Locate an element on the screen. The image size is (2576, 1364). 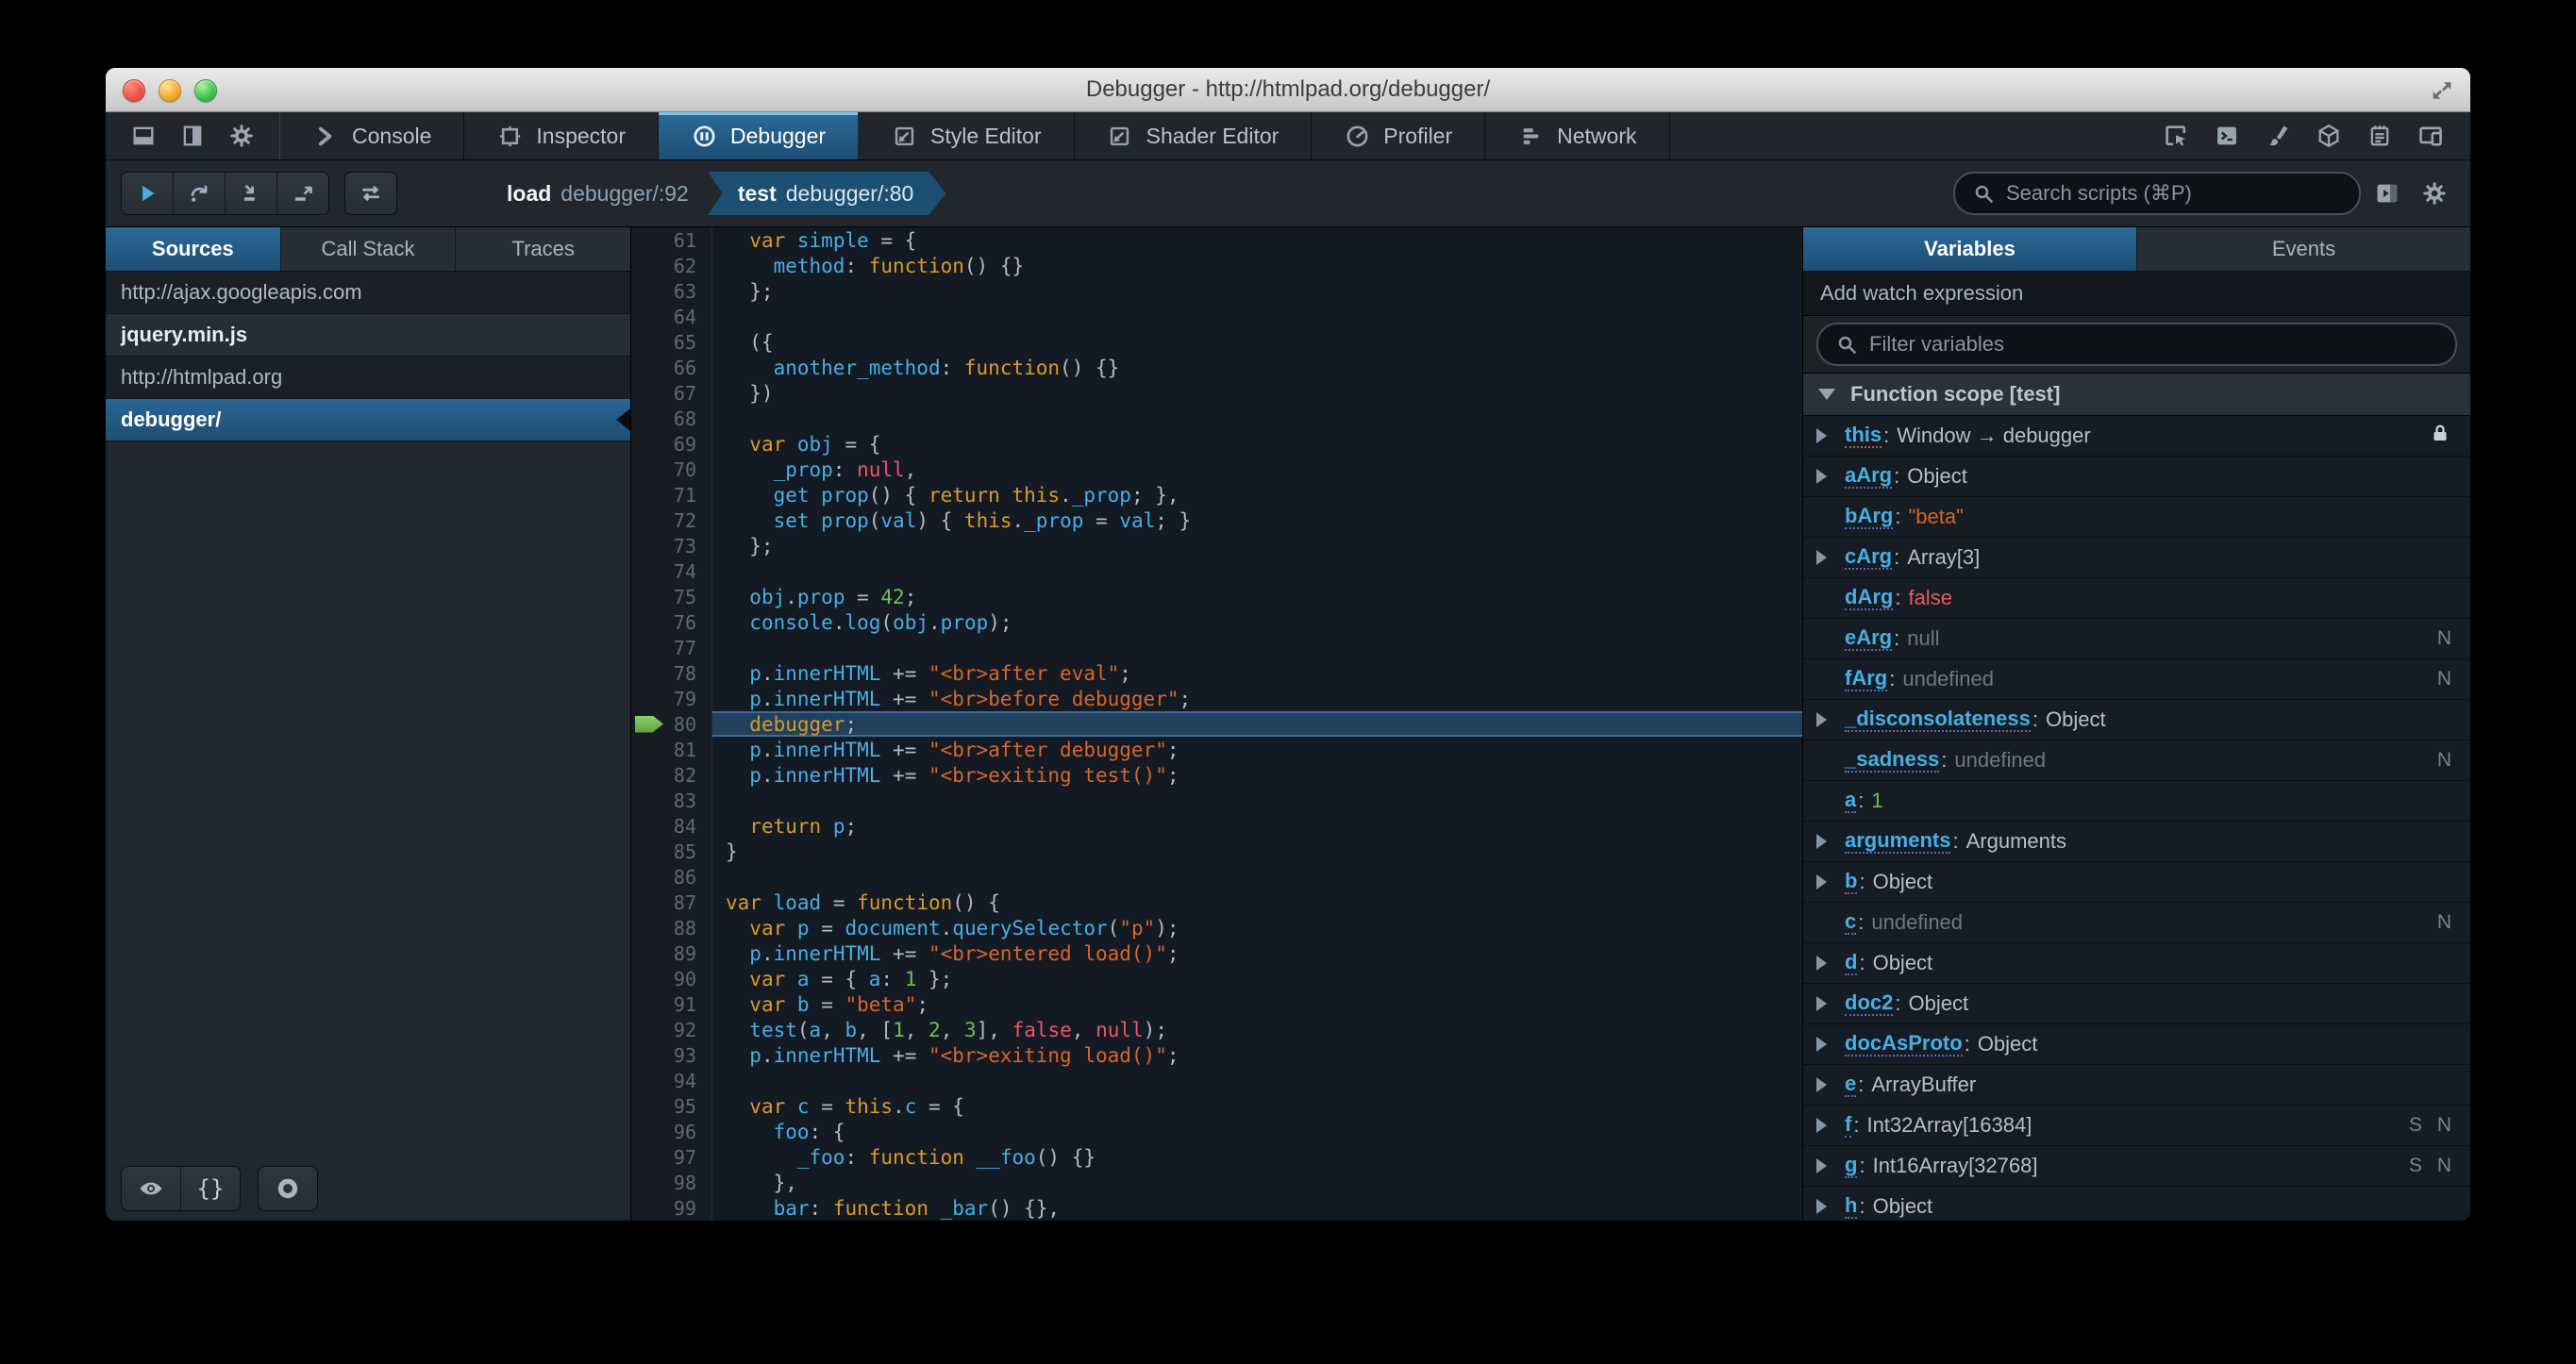
code-text: p. innerHTML += "<br>exiting load()"; is located at coordinates (1257, 1055).